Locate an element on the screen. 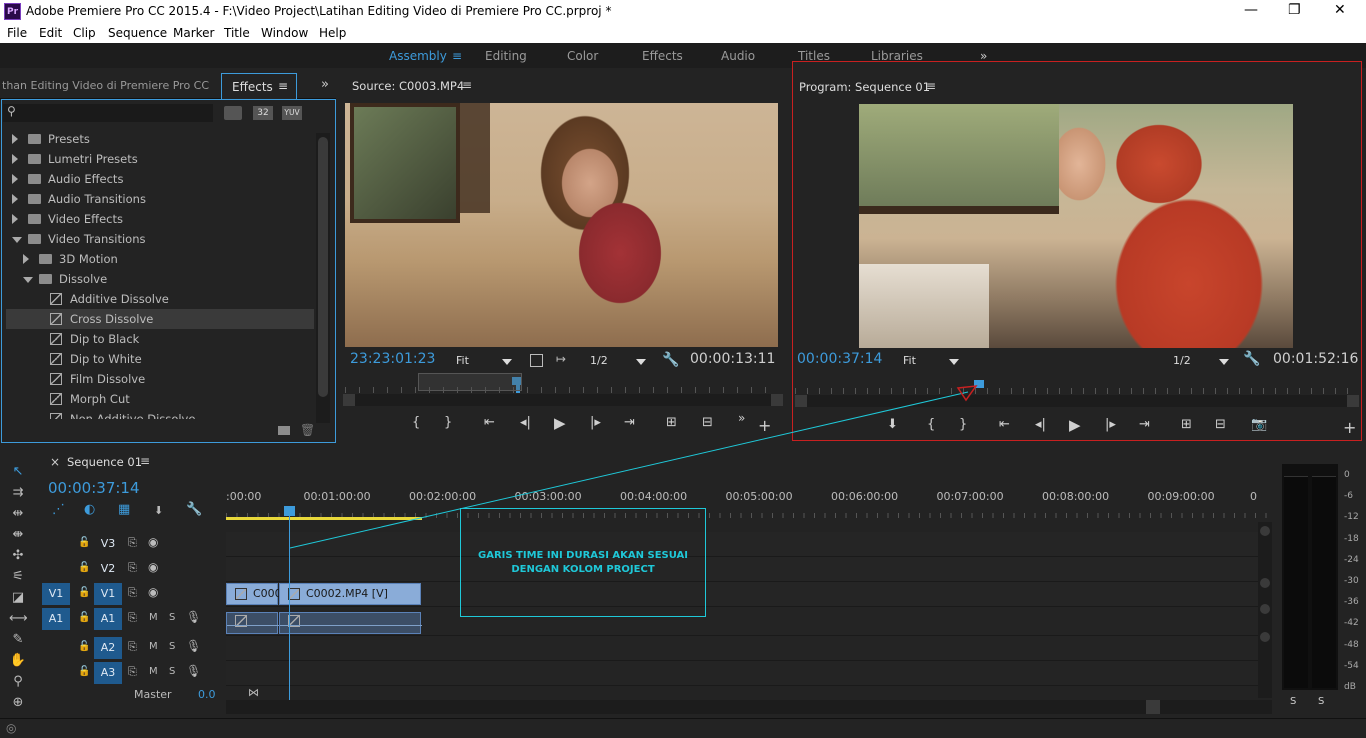 This screenshot has height=738, width=1366. meter-scale-label: -24 is located at coordinates (1351, 559).